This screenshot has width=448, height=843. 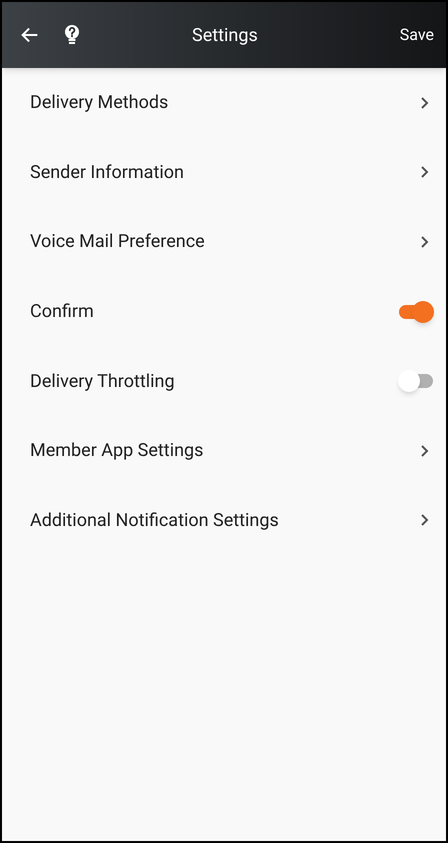 I want to click on setting-label: Voice Mail Preference, so click(x=117, y=242).